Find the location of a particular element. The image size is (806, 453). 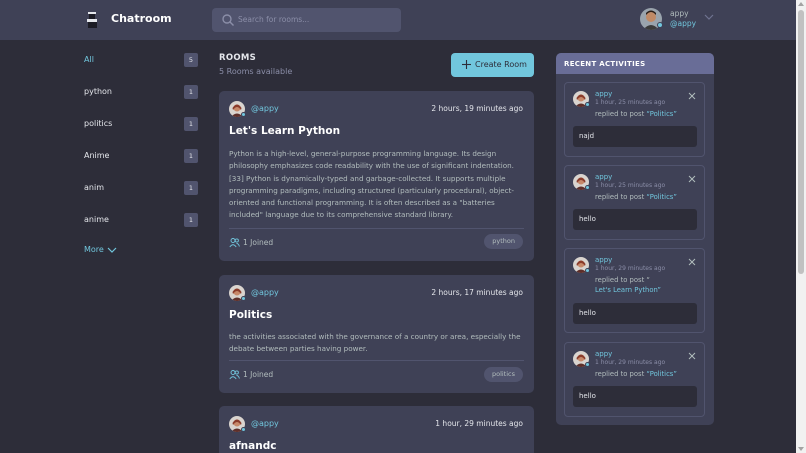

scroll-down-arrow-icon is located at coordinates (801, 449).